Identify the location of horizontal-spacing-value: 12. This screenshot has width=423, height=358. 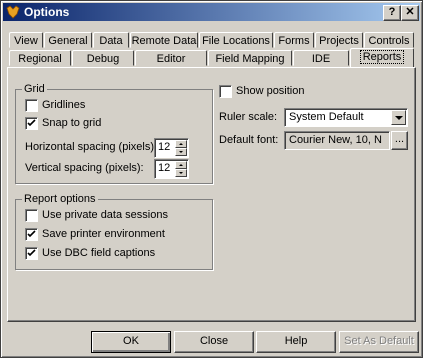
(164, 147).